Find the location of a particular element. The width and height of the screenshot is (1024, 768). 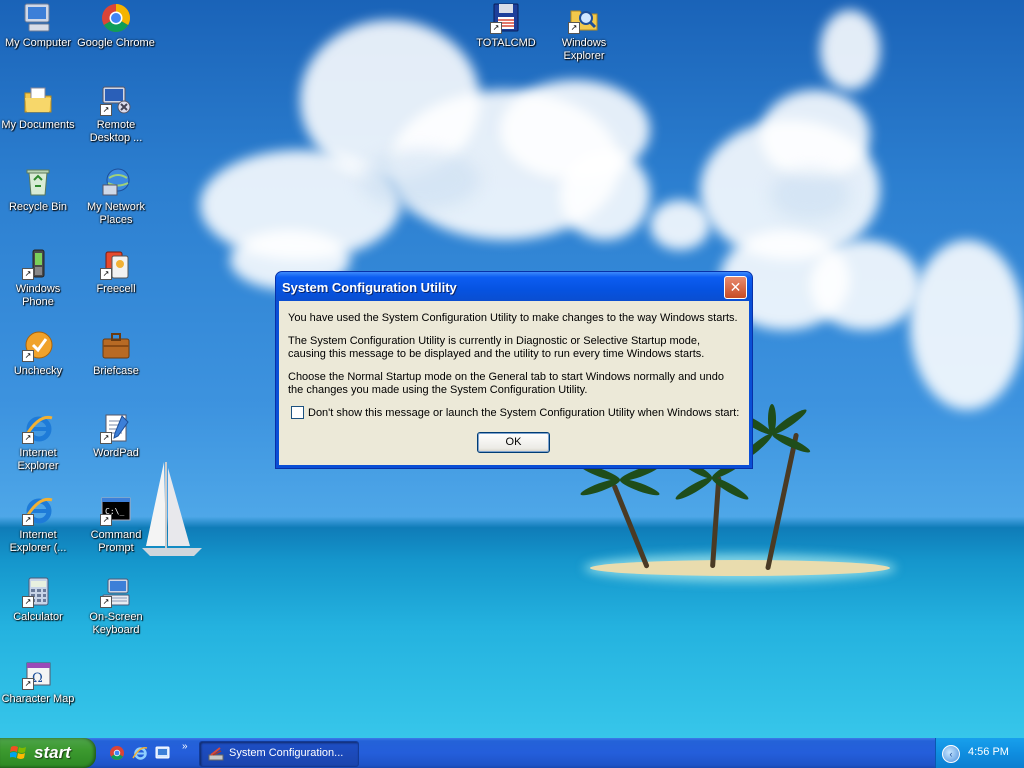

island-graphic is located at coordinates (740, 568).